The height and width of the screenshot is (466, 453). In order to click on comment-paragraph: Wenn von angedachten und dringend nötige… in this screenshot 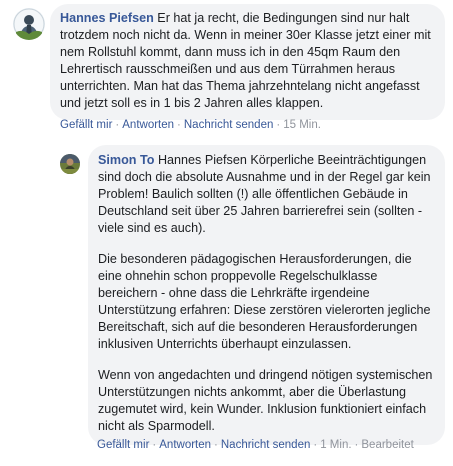, I will do `click(265, 400)`.